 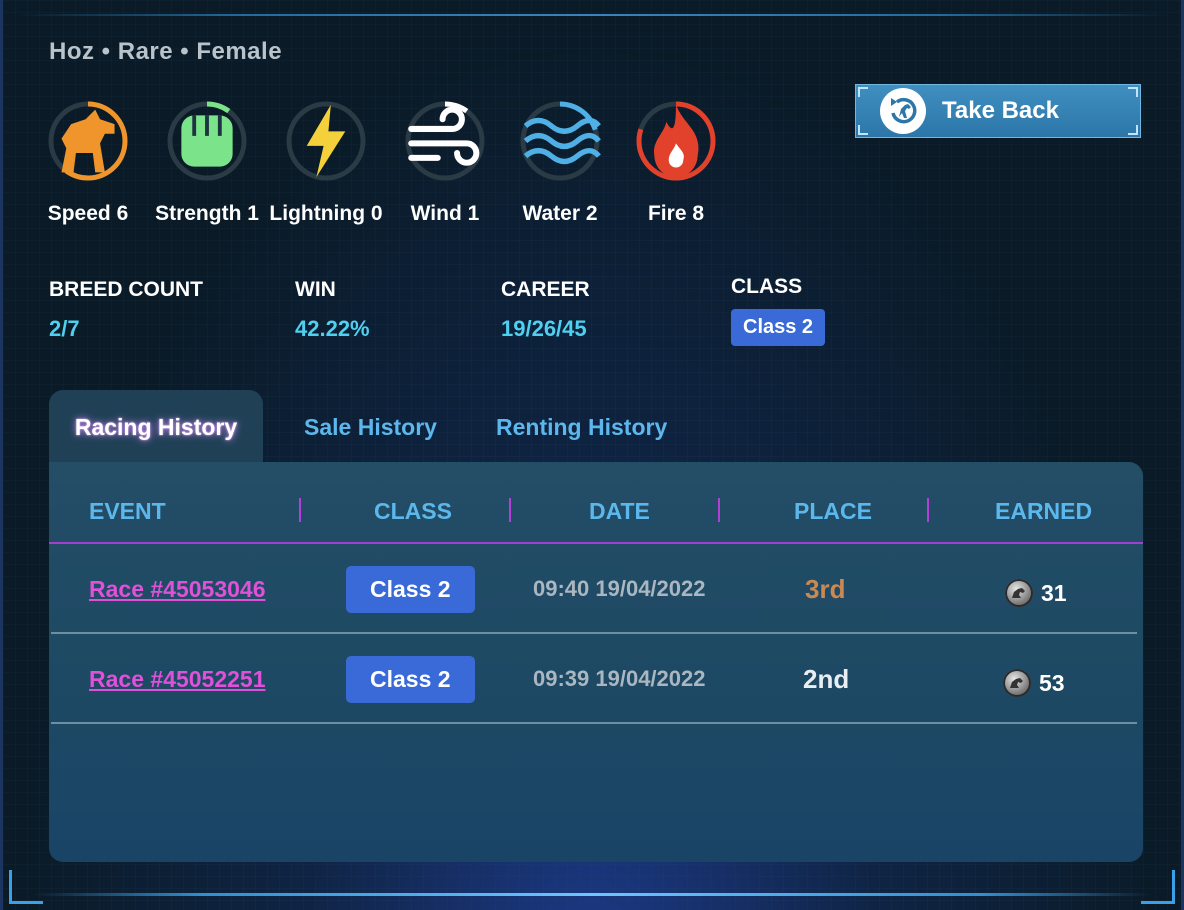 I want to click on fire-icon, so click(x=676, y=141).